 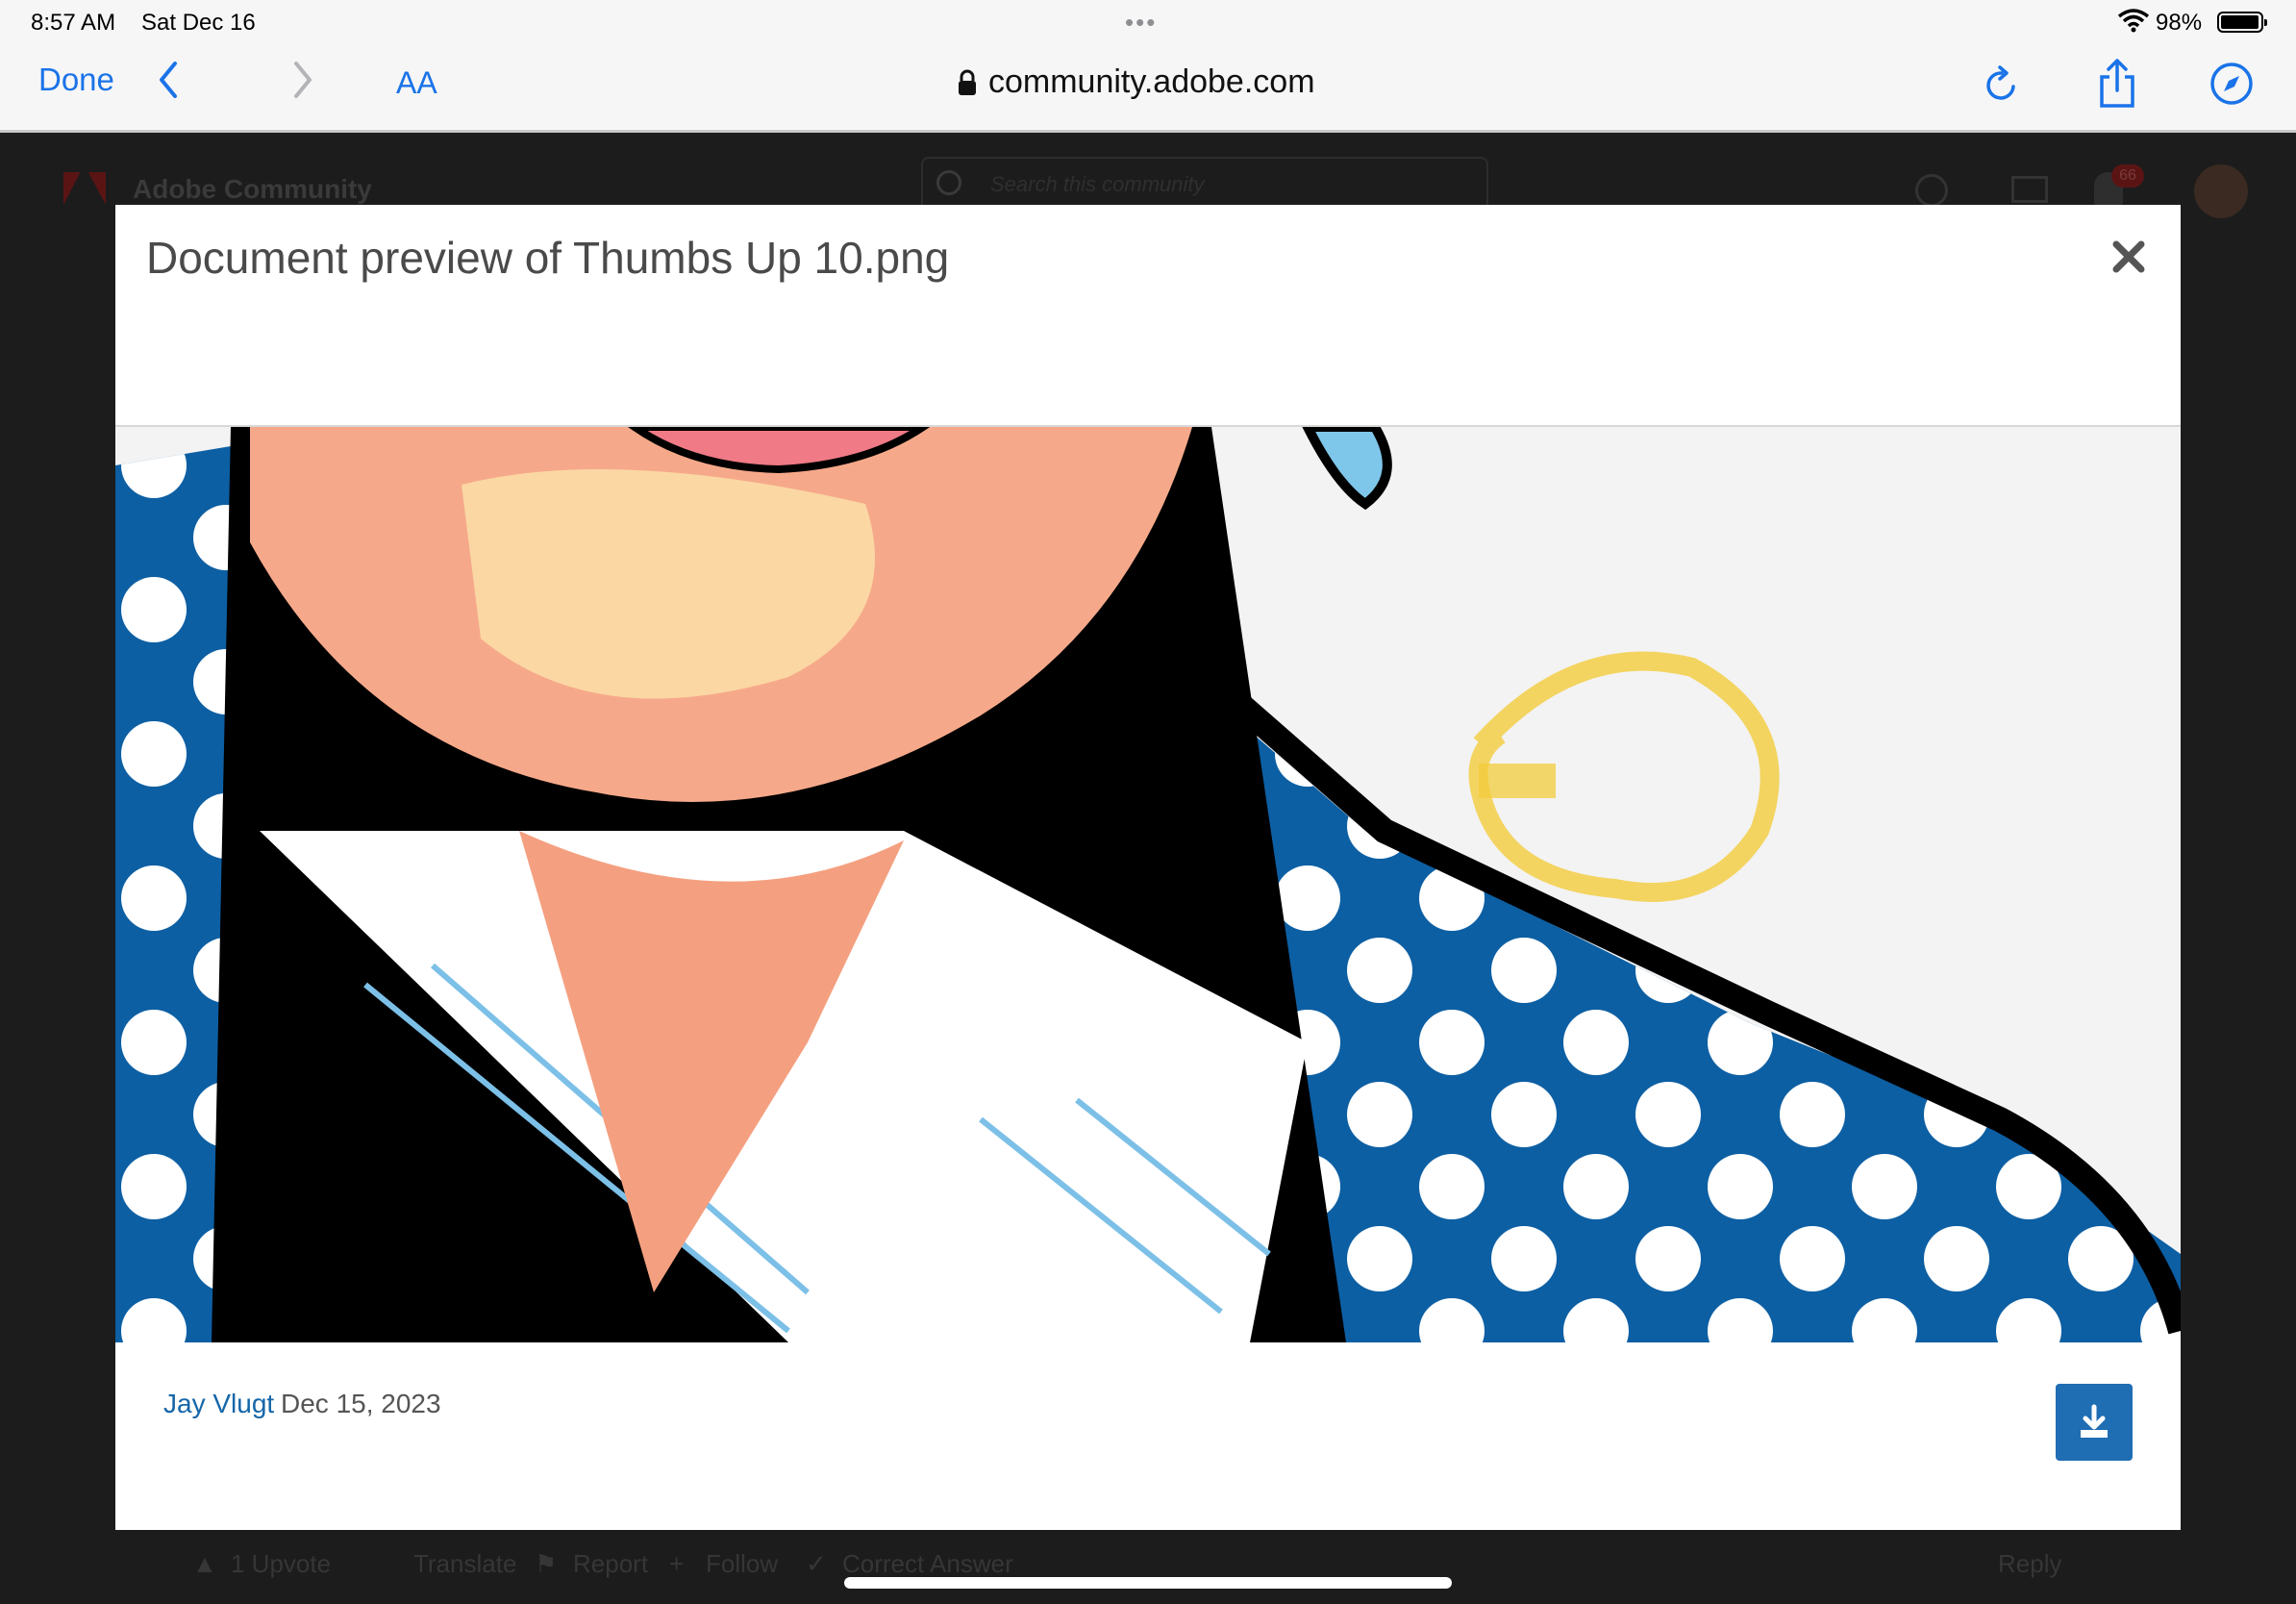 What do you see at coordinates (416, 83) in the screenshot?
I see `text-size-button: AA` at bounding box center [416, 83].